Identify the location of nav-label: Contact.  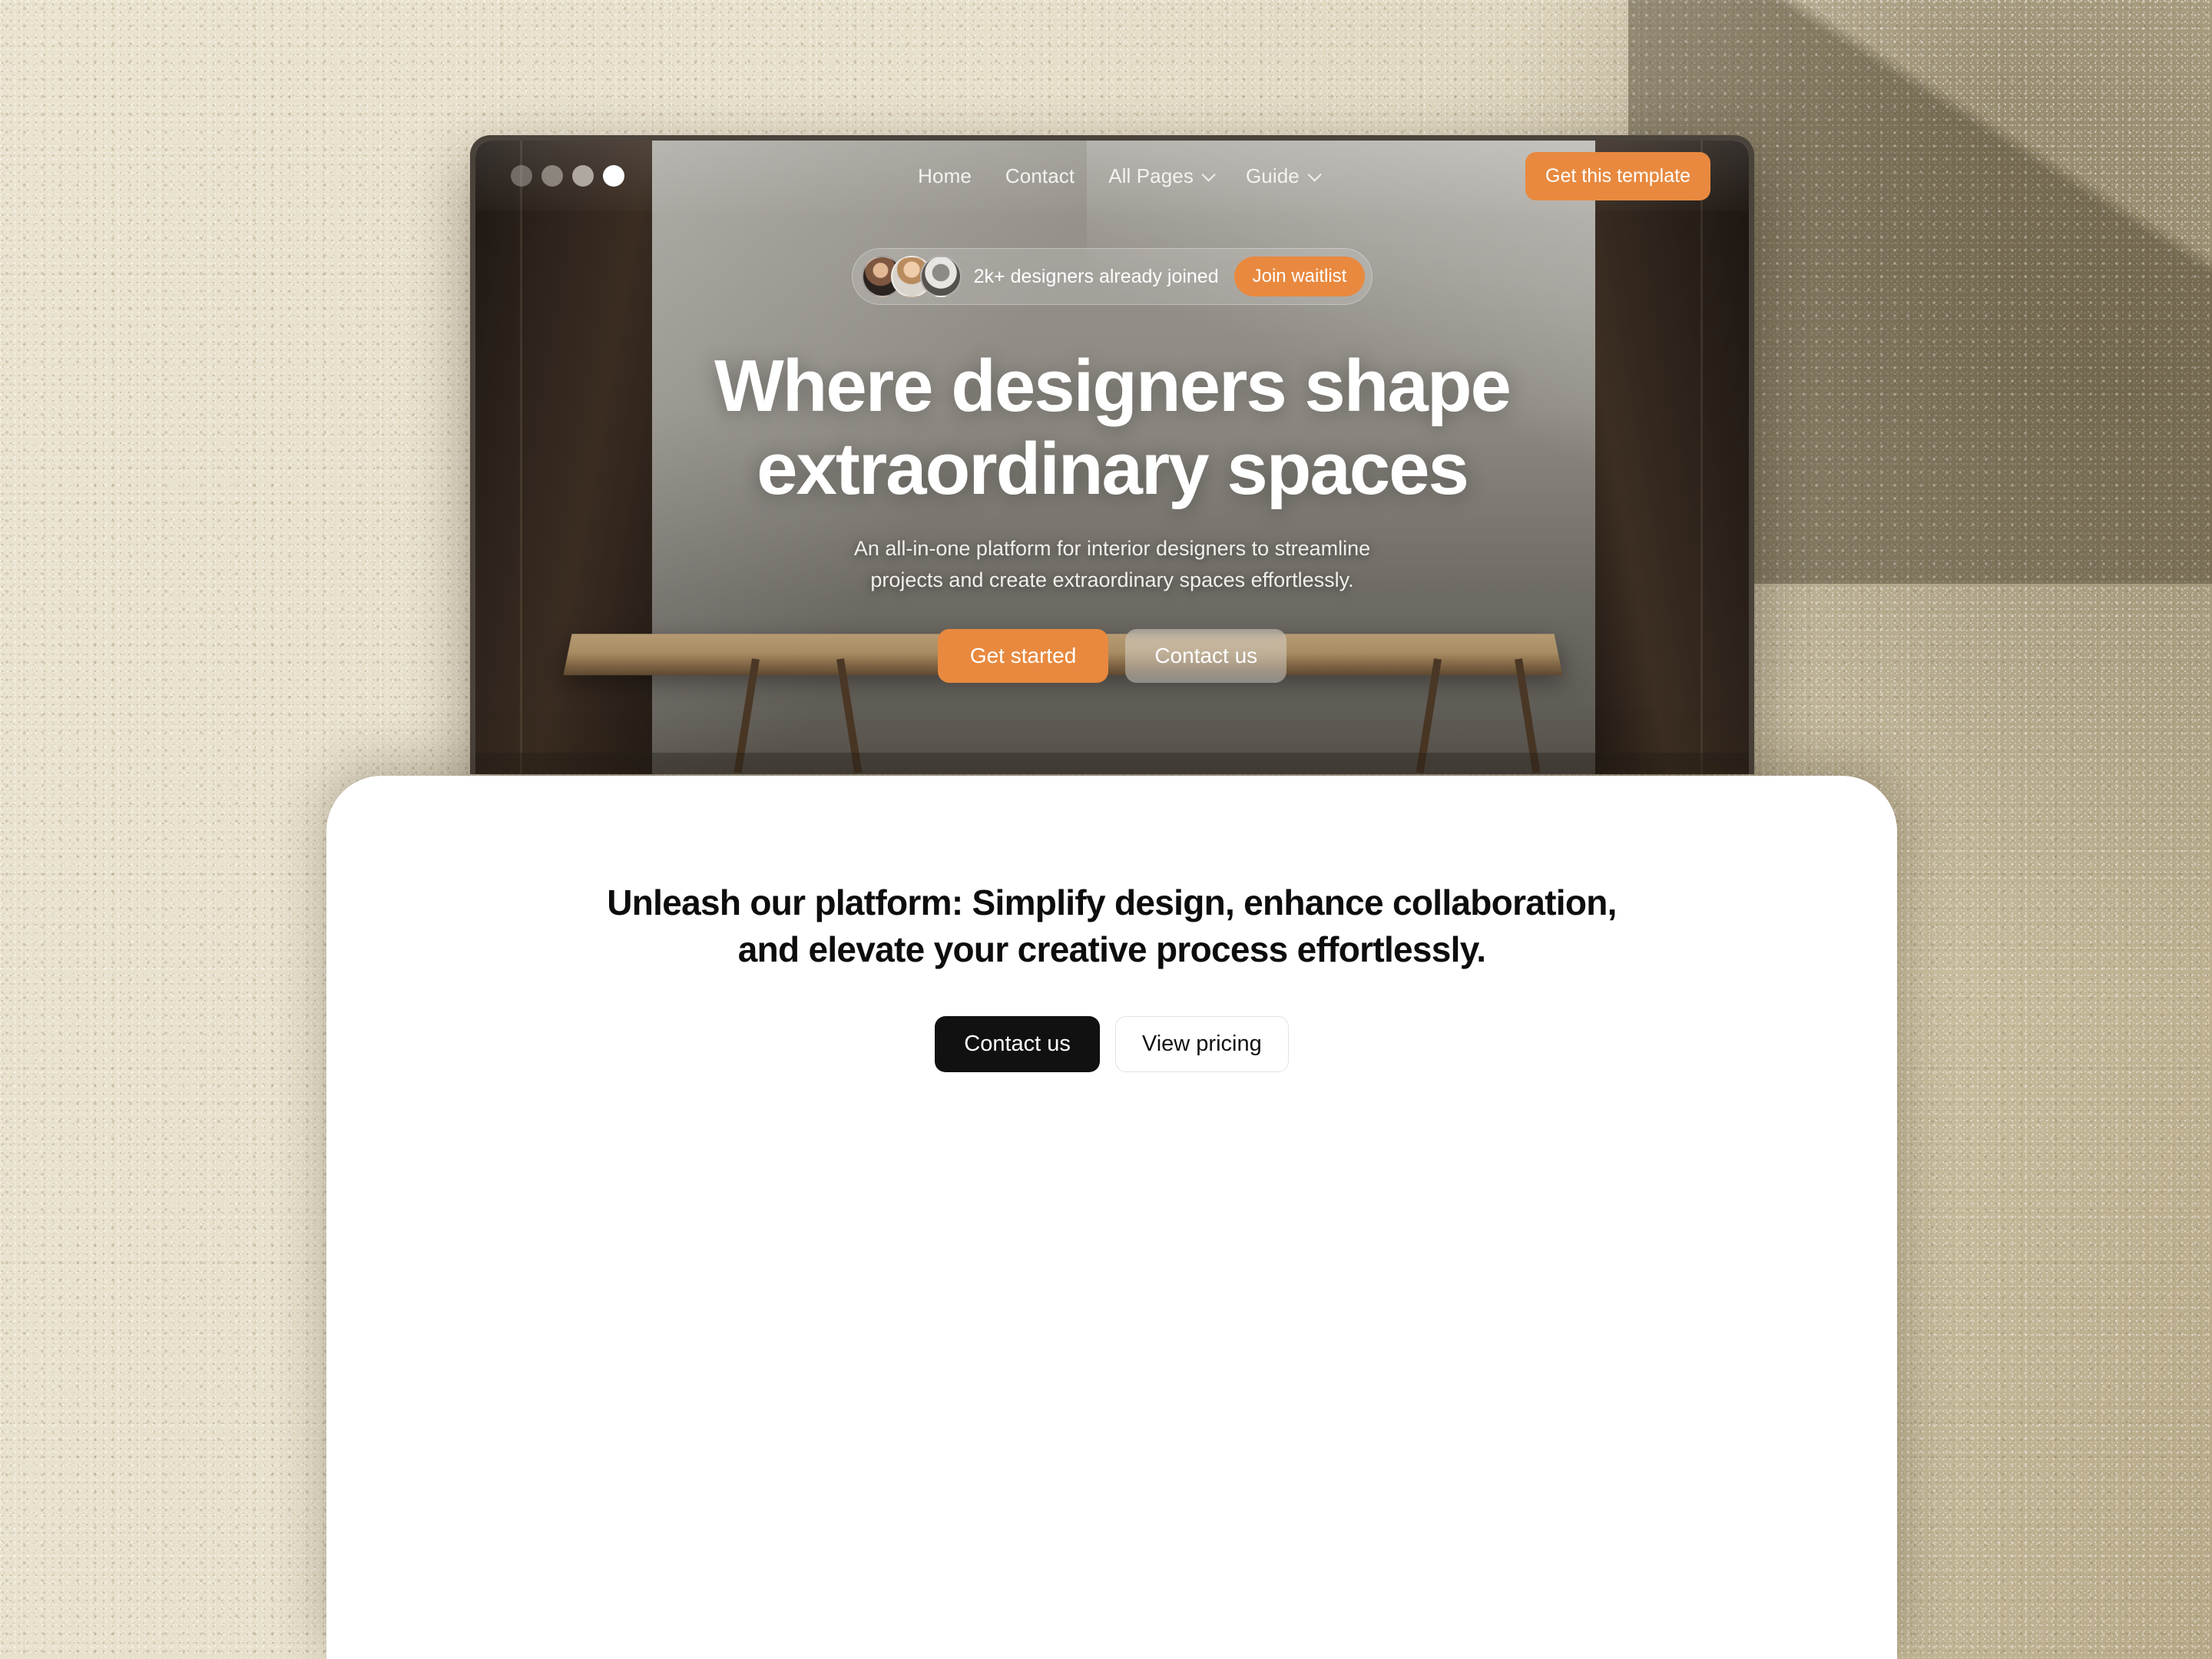
(1040, 175).